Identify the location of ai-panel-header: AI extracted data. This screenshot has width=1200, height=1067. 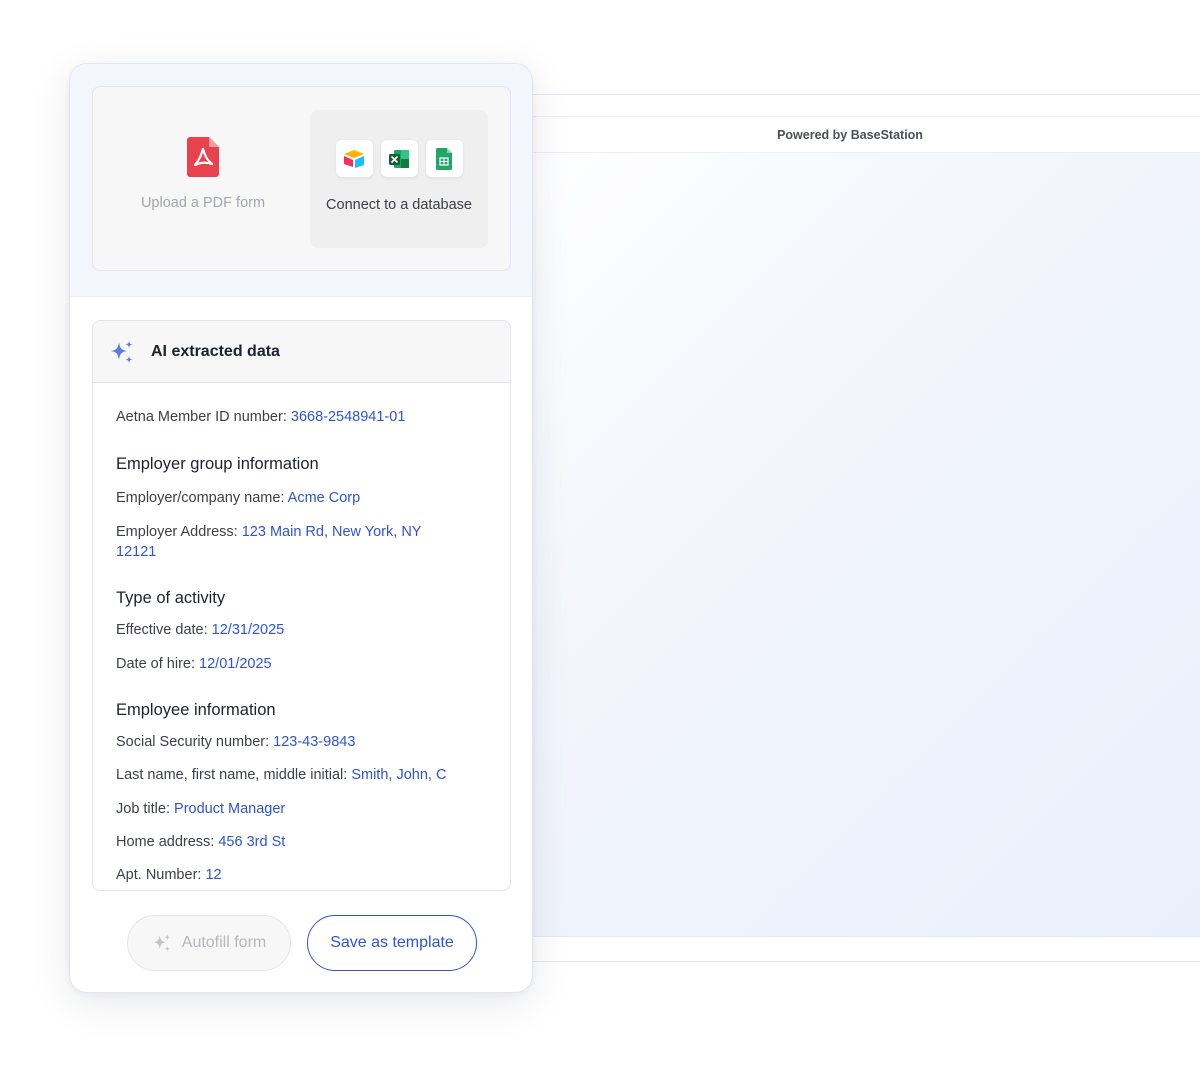
(301, 352).